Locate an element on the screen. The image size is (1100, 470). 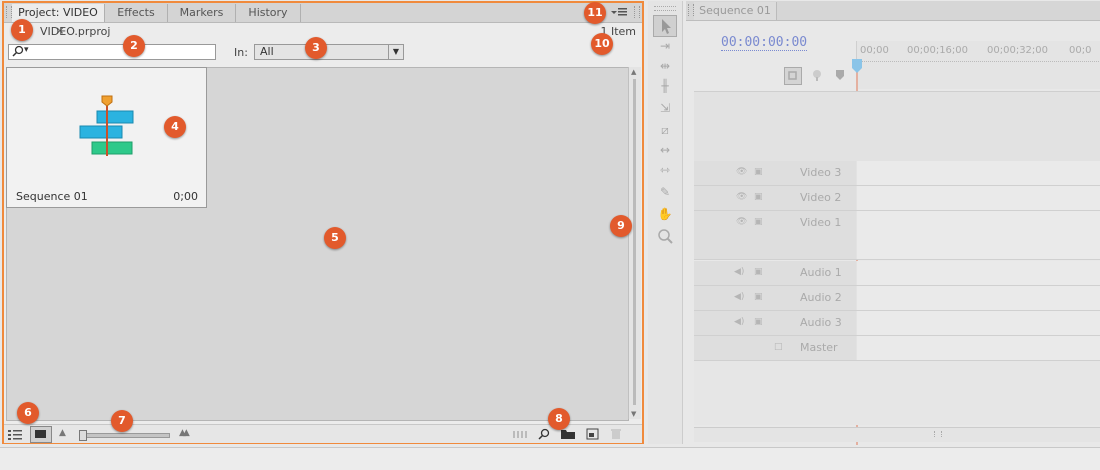
search-dropdown-icon: ▾ is located at coordinates (26, 50).